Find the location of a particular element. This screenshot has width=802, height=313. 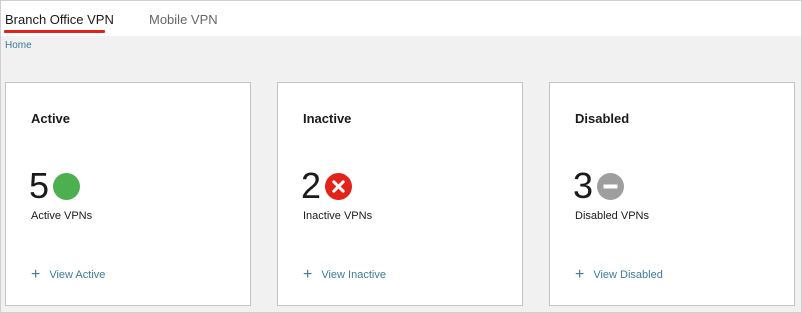

minus-circle-icon is located at coordinates (611, 186).